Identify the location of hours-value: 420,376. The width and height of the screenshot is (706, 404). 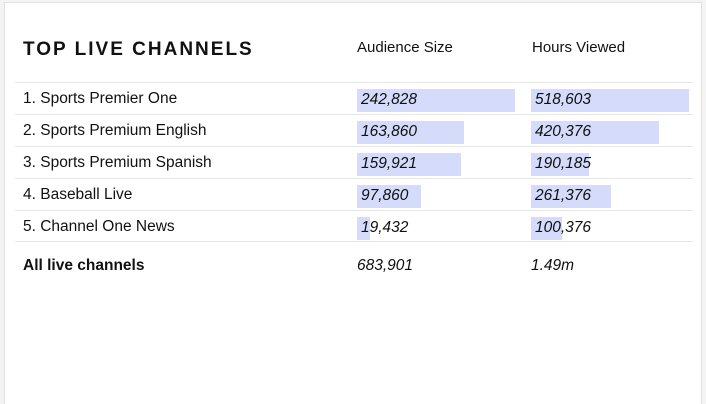
(563, 131).